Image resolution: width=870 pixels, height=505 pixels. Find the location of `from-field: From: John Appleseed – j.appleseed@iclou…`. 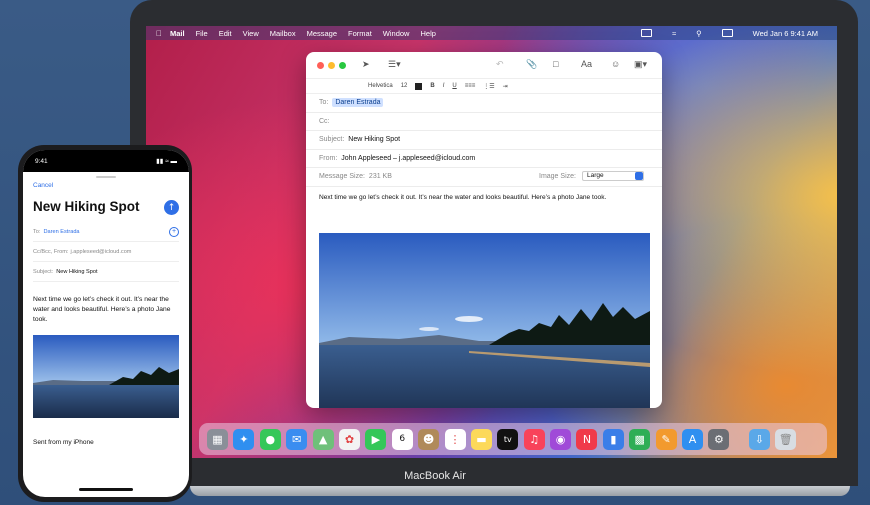

from-field: From: John Appleseed – j.appleseed@iclou… is located at coordinates (484, 159).